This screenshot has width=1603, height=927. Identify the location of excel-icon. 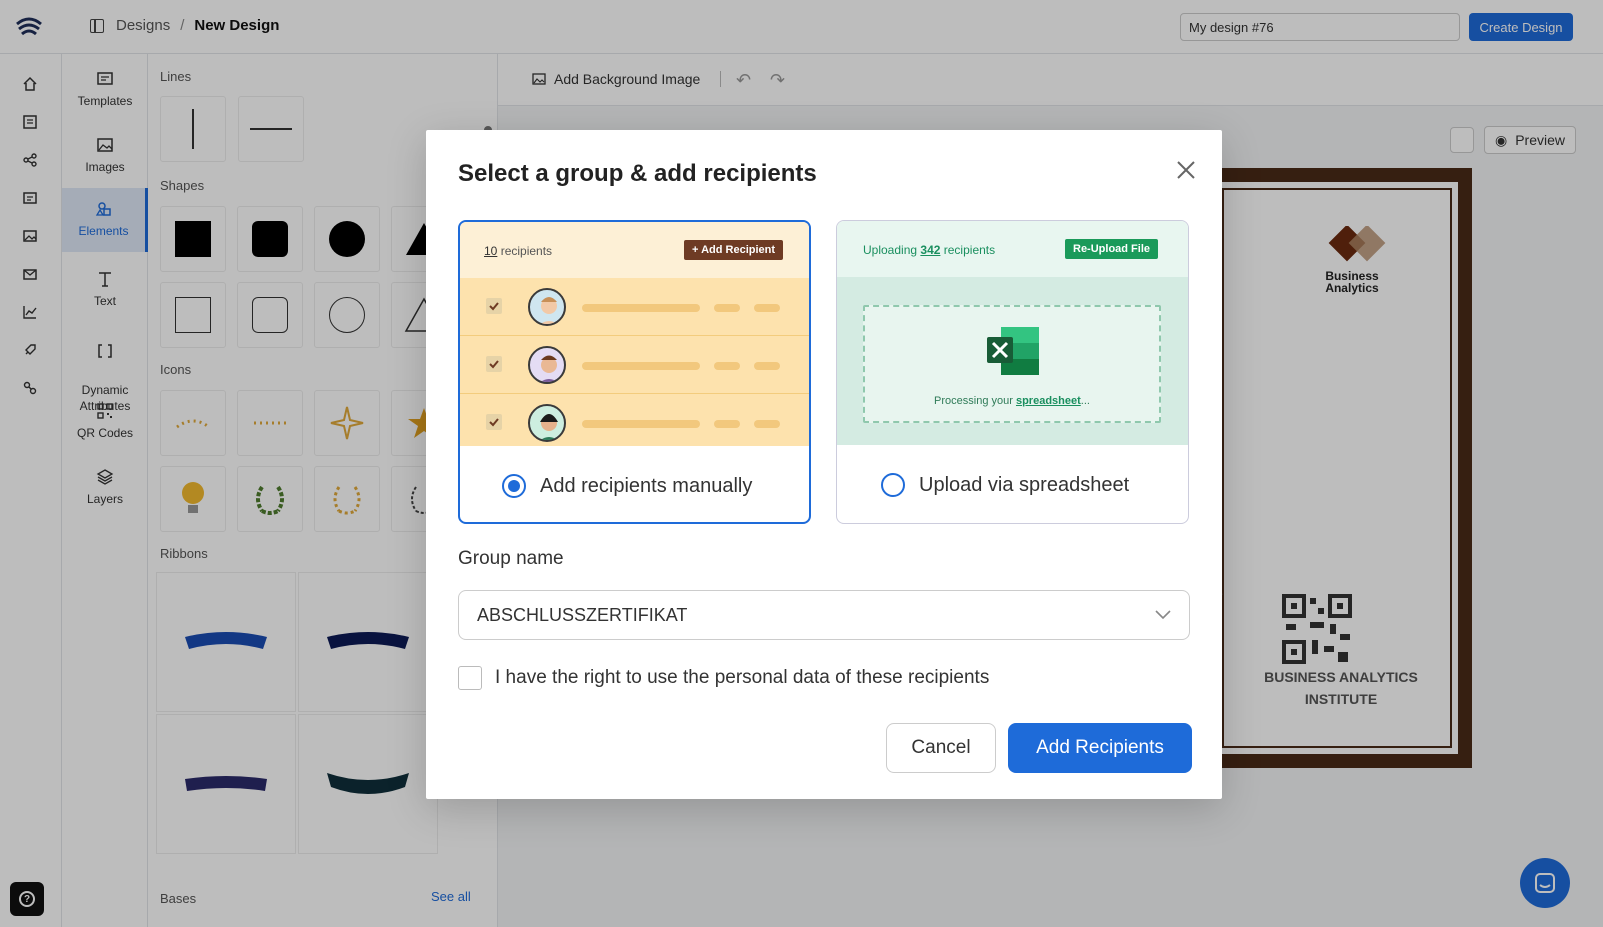
(1013, 351).